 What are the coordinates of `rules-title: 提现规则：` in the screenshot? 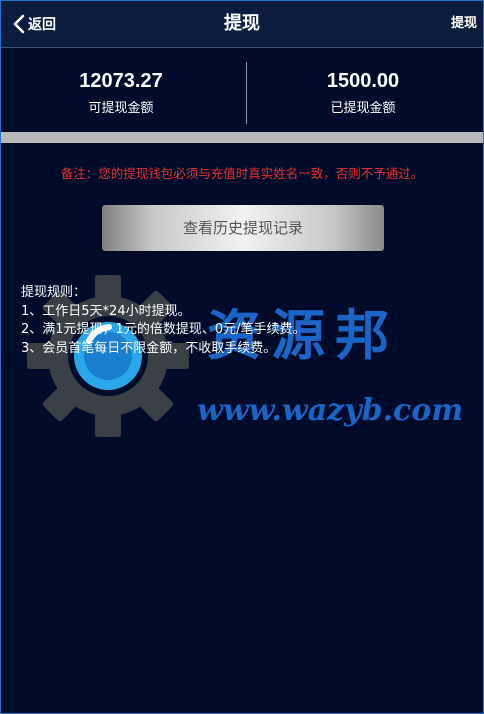 It's located at (54, 292).